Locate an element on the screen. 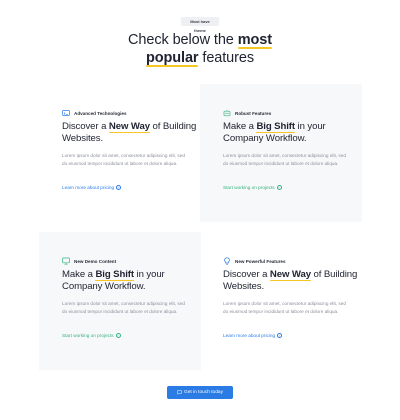 Image resolution: width=400 pixels, height=420 pixels. cta-label: Get in touch today is located at coordinates (203, 392).